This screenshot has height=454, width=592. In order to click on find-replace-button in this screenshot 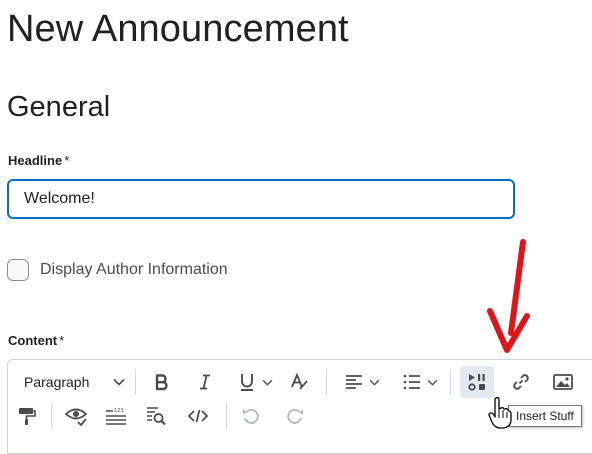, I will do `click(156, 416)`.